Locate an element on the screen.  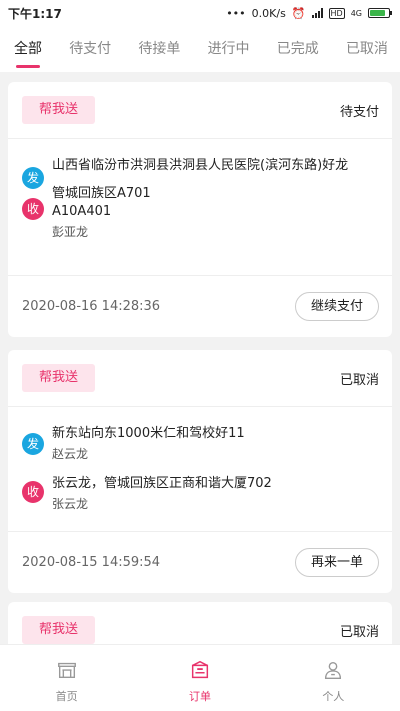
receiver-address: 管城回族区A701 A10A401 is located at coordinates (101, 202).